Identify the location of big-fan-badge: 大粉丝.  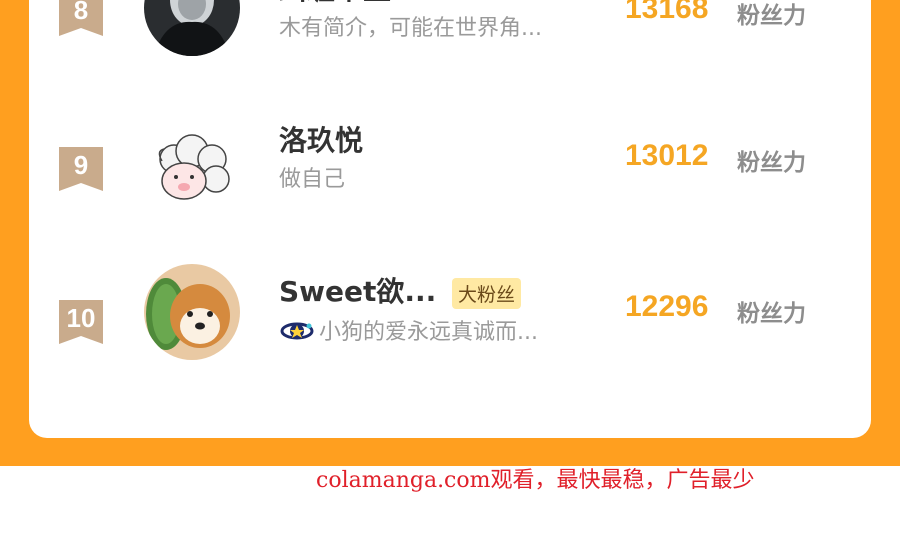
(487, 293).